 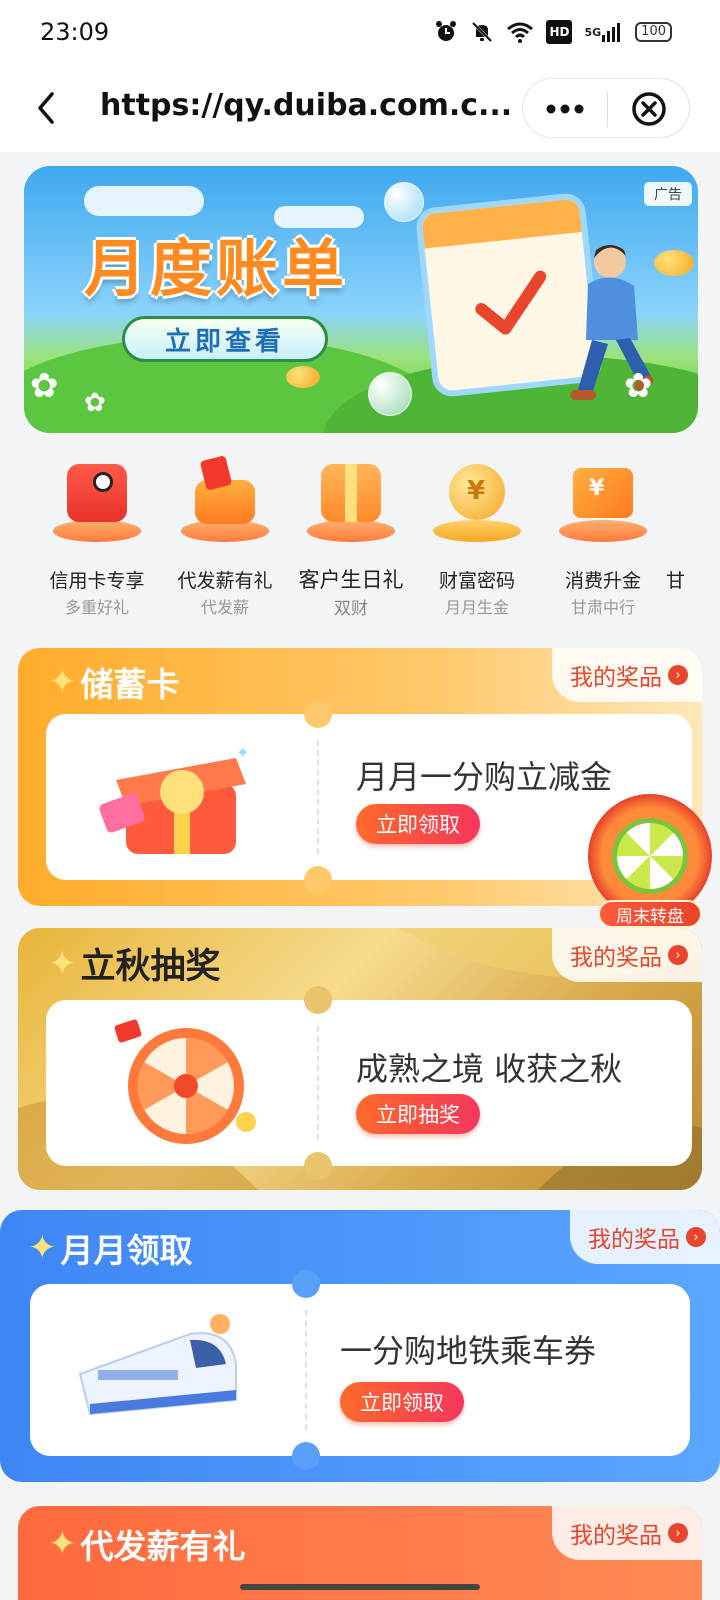 I want to click on category-wealth: ¥ 财富密码 月月生金, so click(x=477, y=536).